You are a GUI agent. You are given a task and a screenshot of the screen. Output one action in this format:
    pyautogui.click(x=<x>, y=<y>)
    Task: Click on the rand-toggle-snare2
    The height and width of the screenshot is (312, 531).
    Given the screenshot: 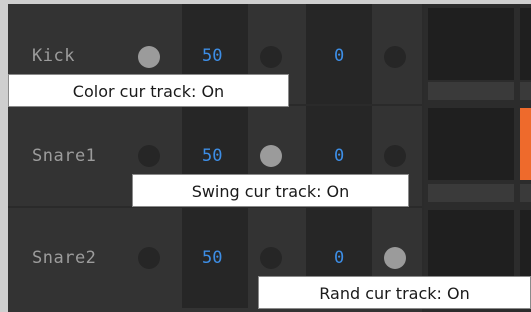 What is the action you would take?
    pyautogui.click(x=395, y=258)
    